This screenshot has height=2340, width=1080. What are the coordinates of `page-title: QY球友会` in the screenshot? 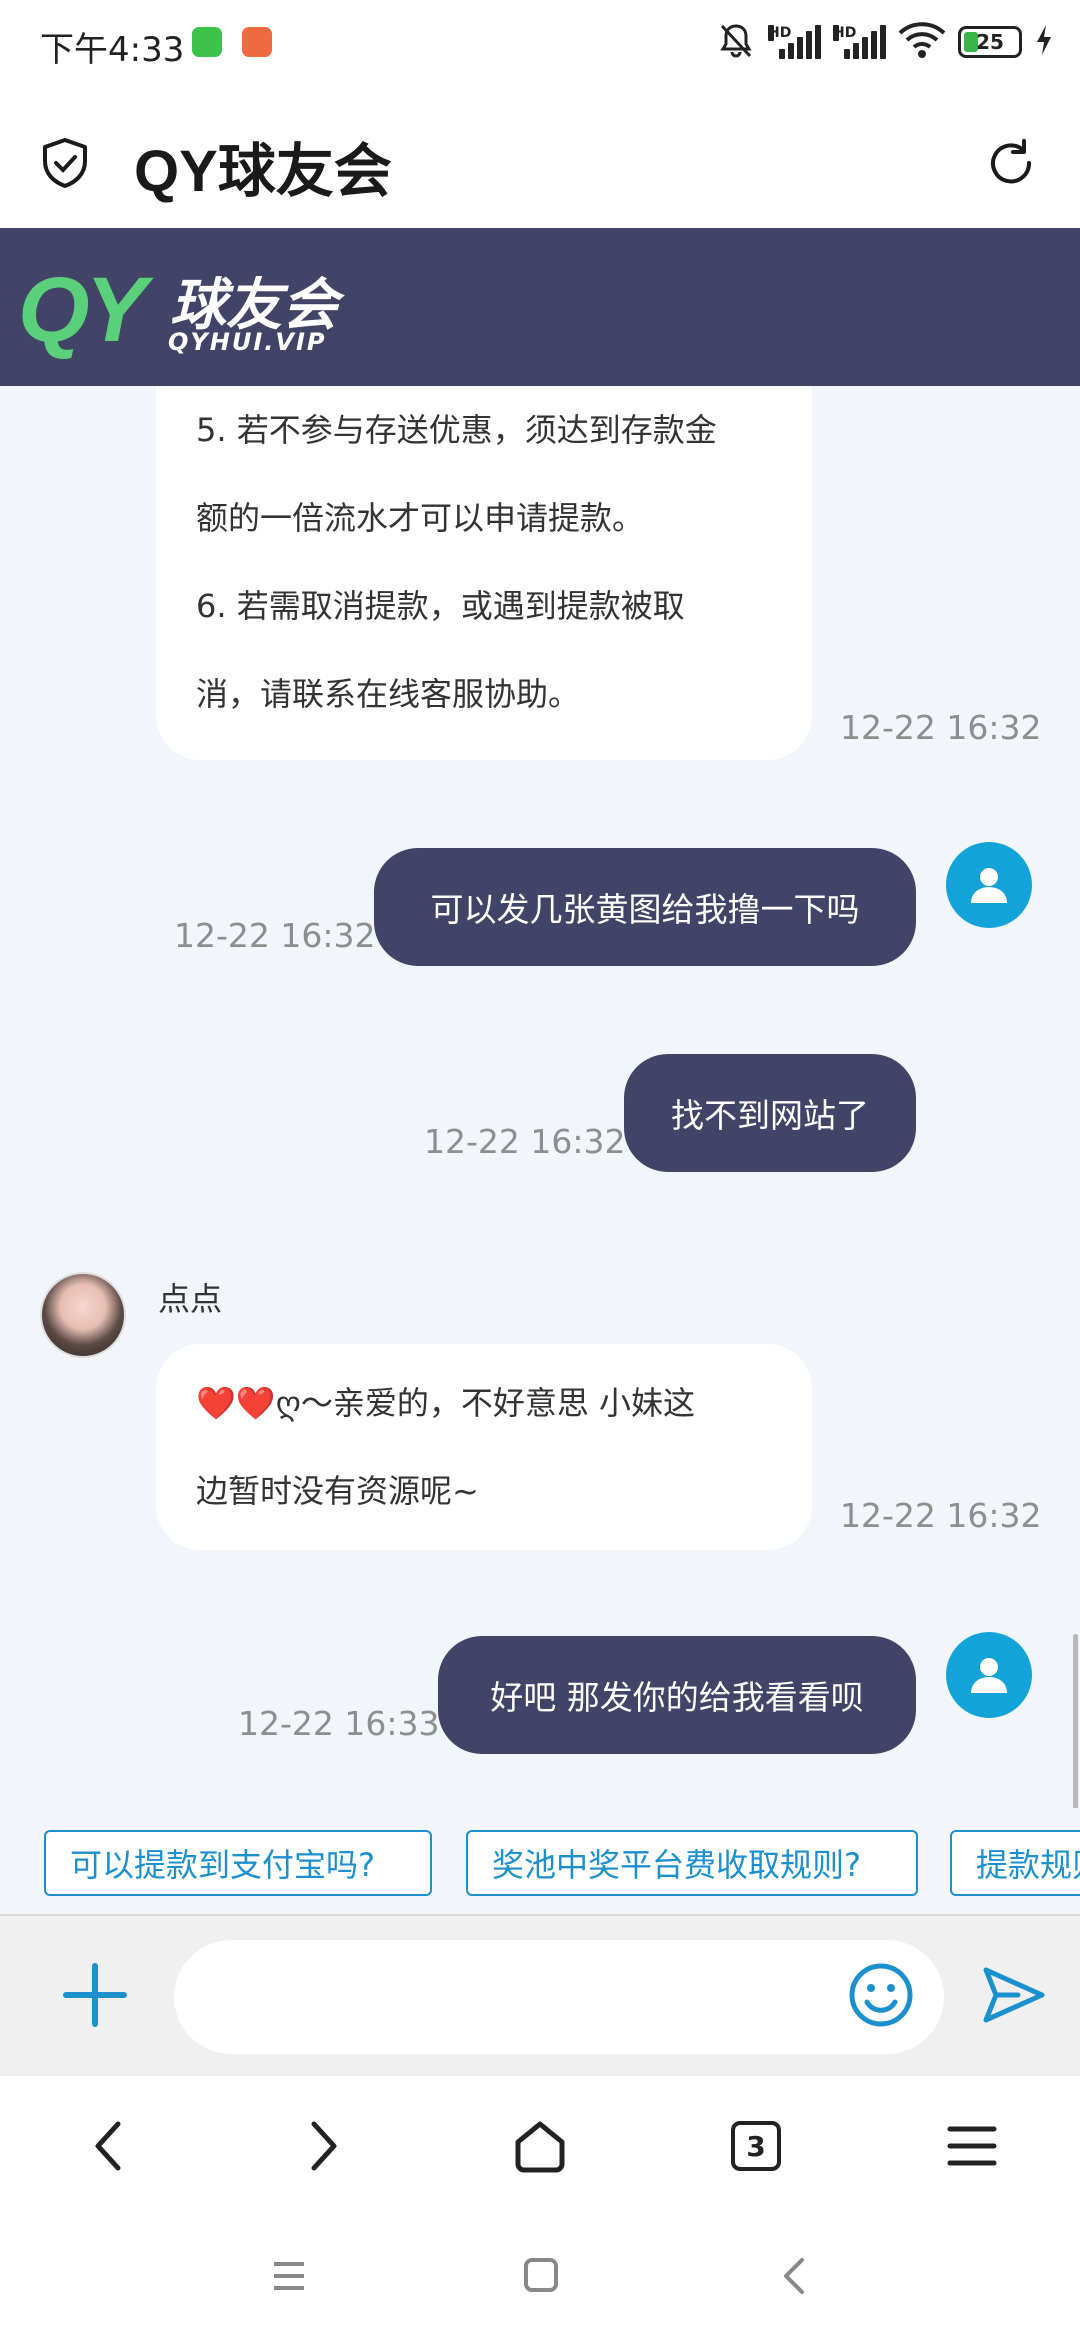 It's located at (263, 171).